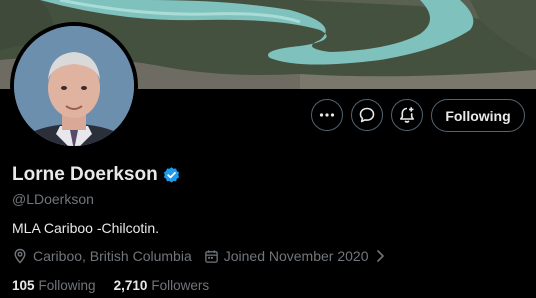 The width and height of the screenshot is (536, 298). What do you see at coordinates (110, 285) in the screenshot?
I see `profile-stats: 105 Following 2,710 Followers` at bounding box center [110, 285].